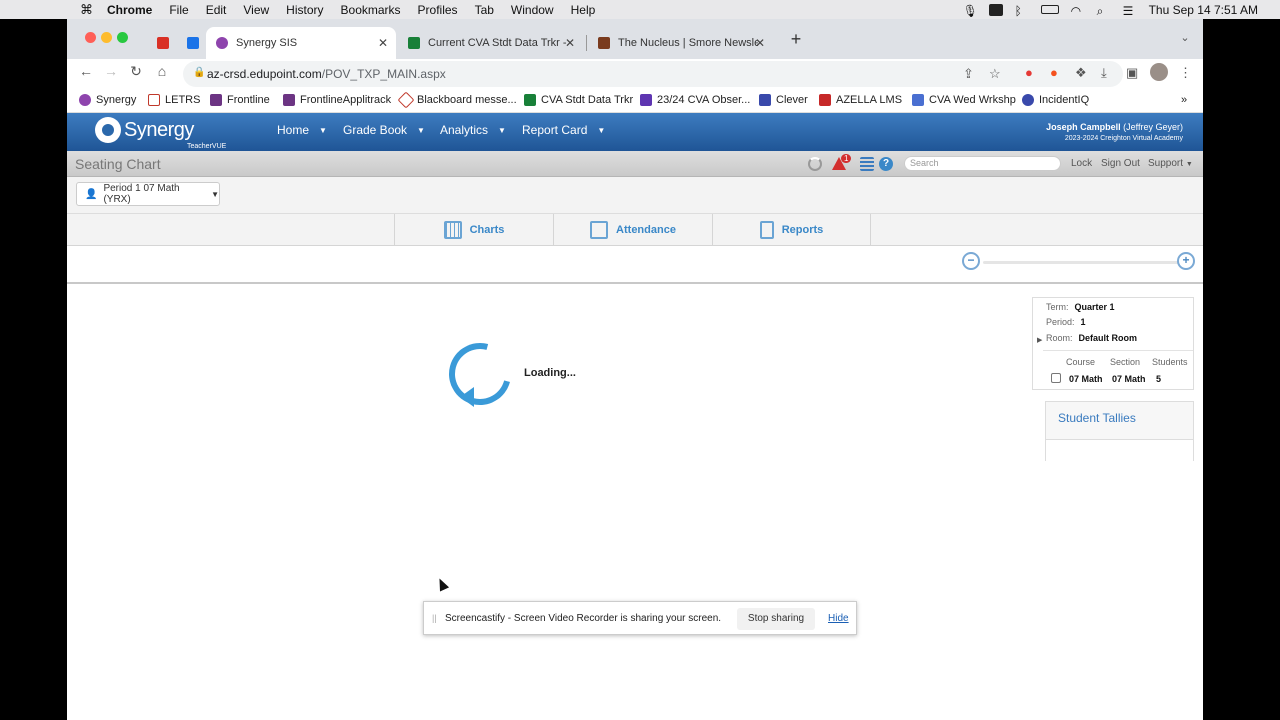 This screenshot has width=1280, height=720. Describe the element at coordinates (1081, 163) in the screenshot. I see `lock-link: Lock` at that location.